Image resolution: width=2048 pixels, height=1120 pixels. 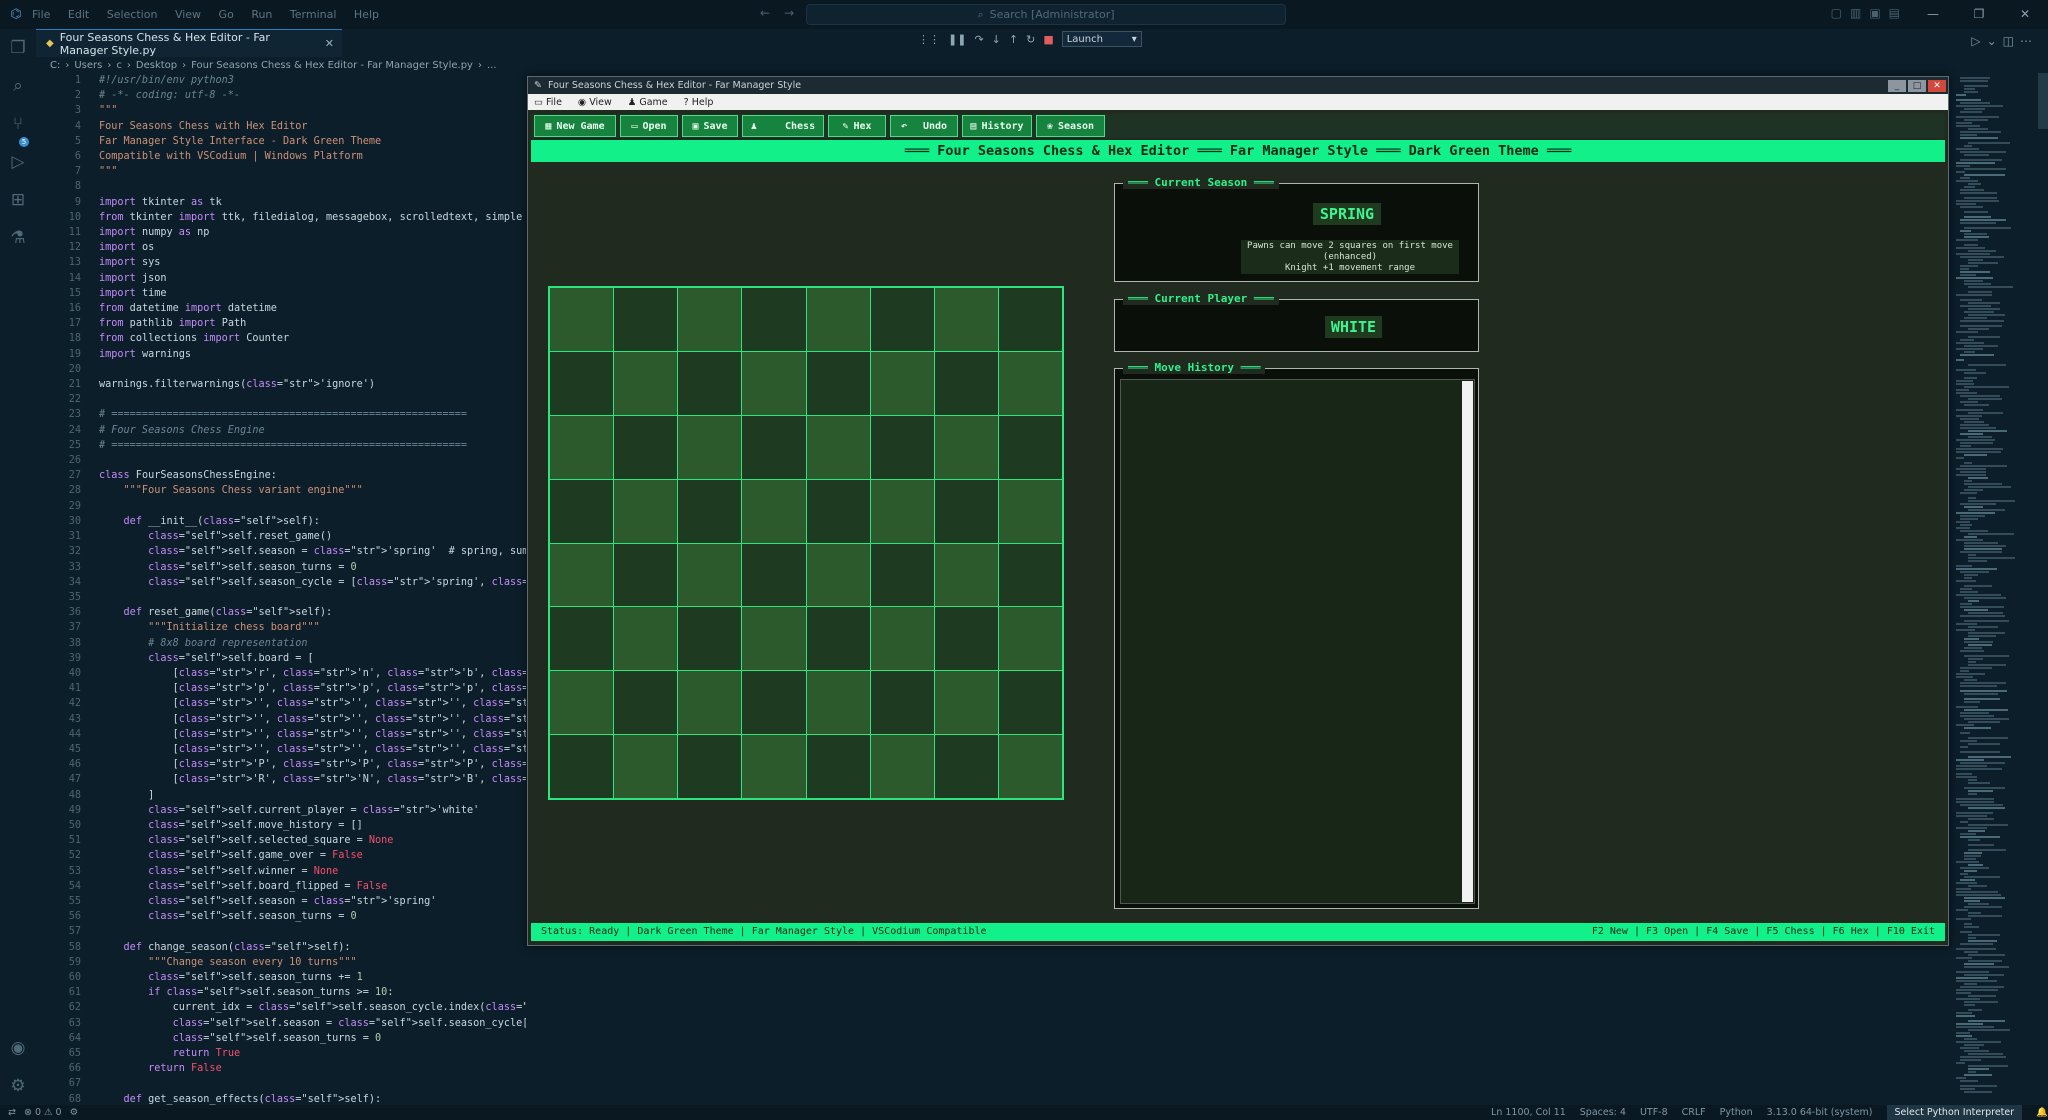 I want to click on notifications-bell-icon: 🔔, so click(x=2042, y=1112).